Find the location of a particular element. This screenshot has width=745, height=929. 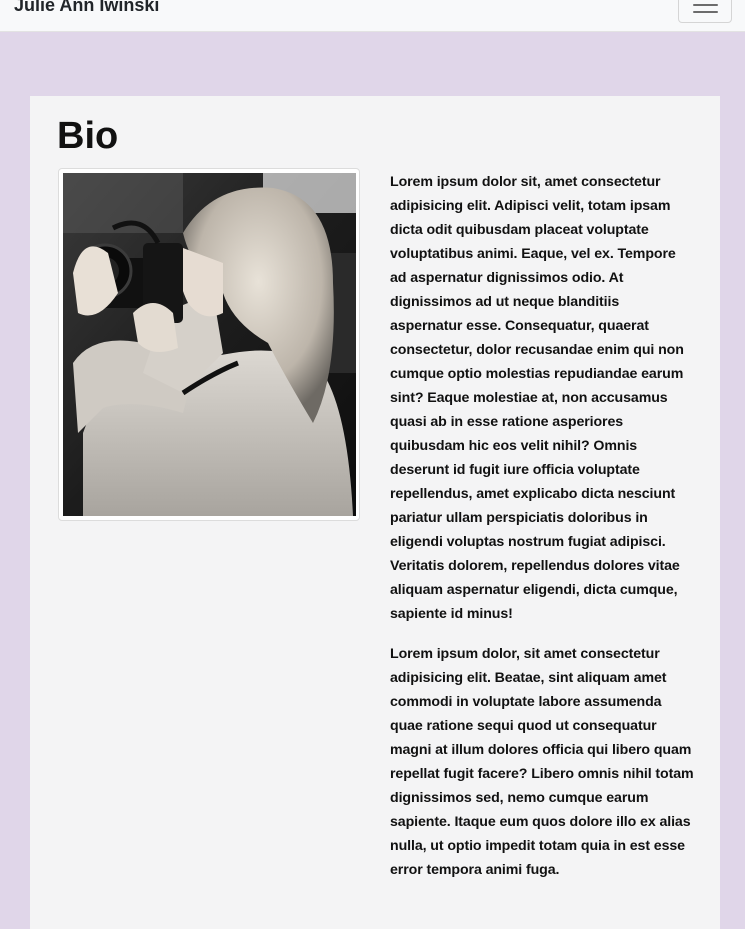

bio-photo is located at coordinates (209, 344).